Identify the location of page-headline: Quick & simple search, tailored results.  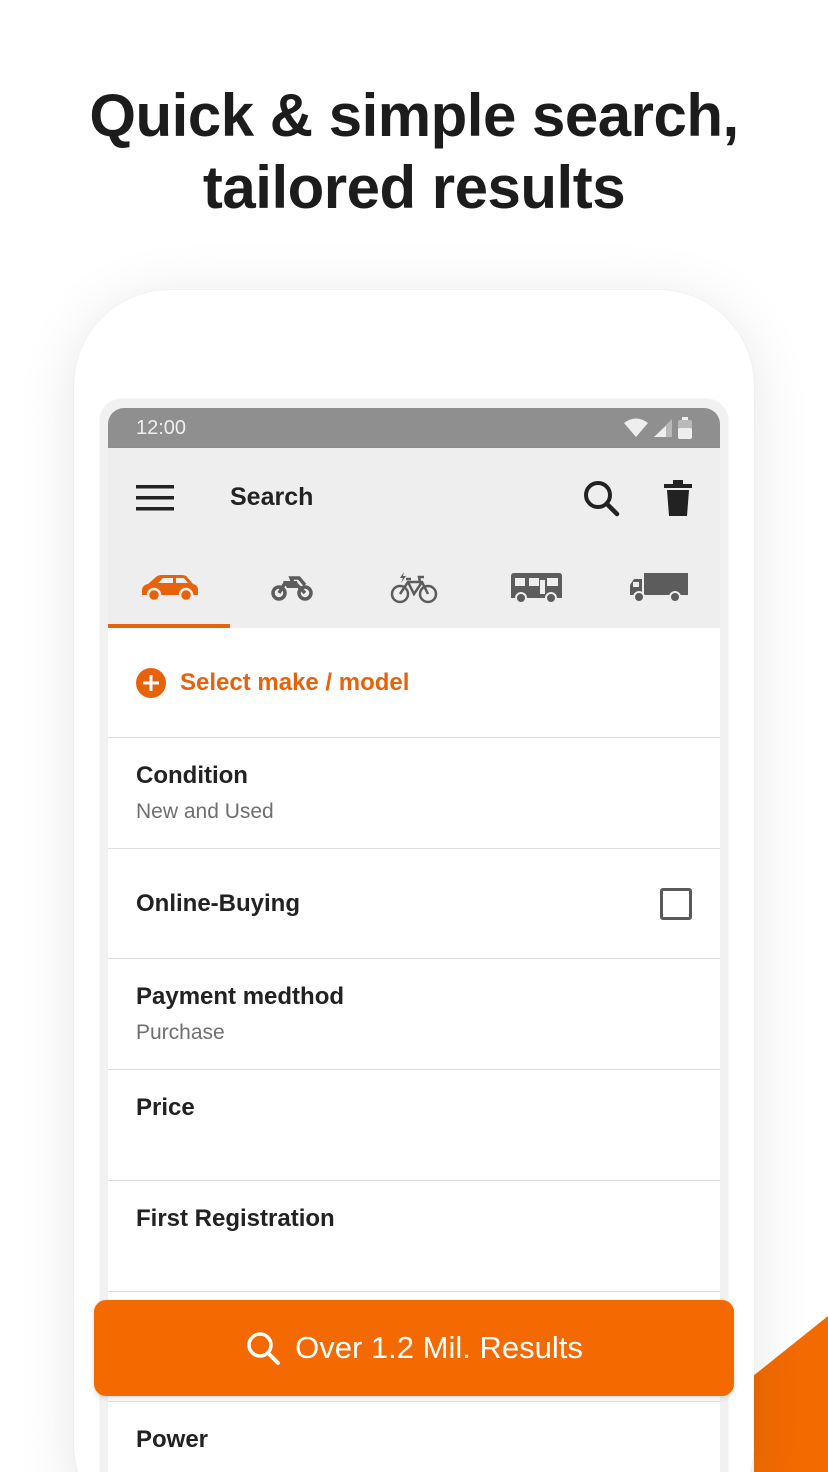
(414, 152).